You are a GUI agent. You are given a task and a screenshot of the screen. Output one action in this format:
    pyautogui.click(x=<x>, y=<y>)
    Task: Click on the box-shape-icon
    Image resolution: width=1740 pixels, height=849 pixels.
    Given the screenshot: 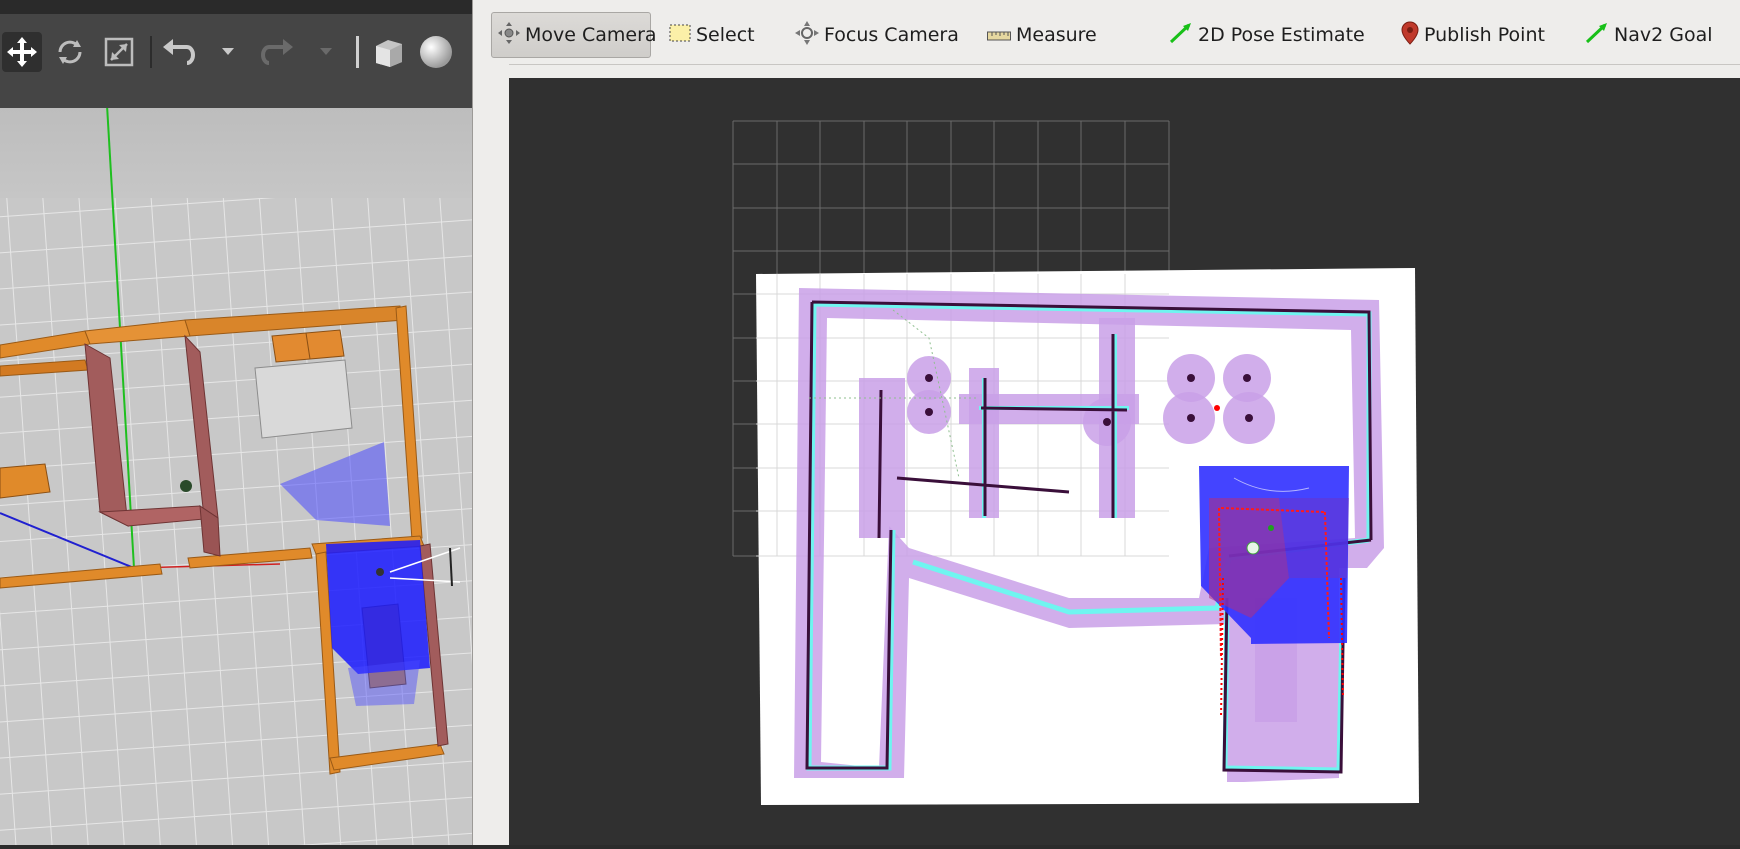 What is the action you would take?
    pyautogui.click(x=388, y=52)
    